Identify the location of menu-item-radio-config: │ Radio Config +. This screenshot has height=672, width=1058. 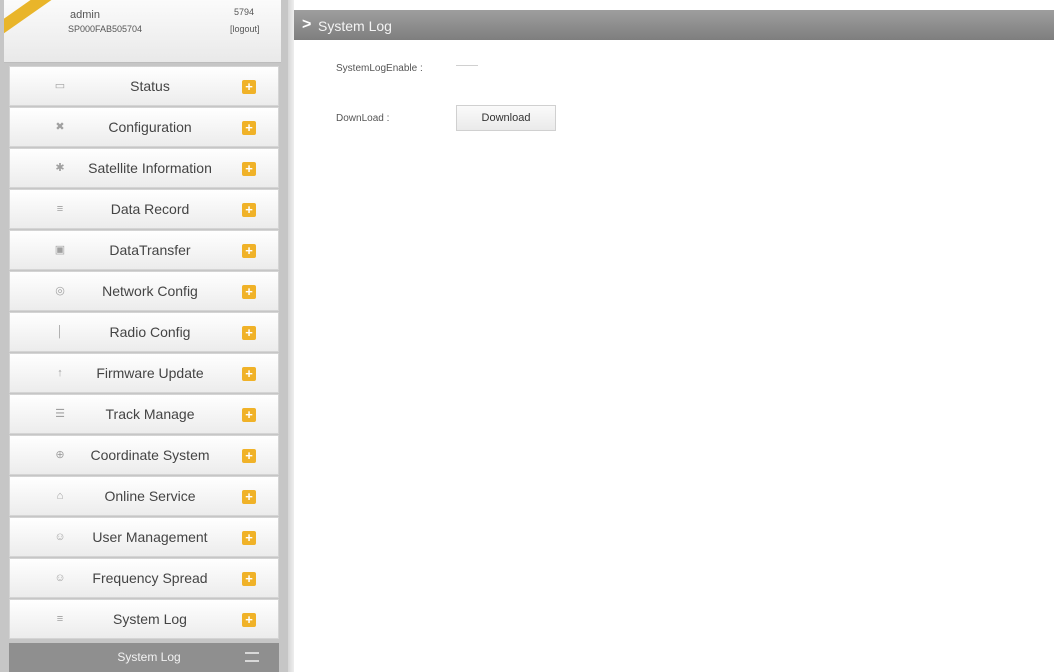
(144, 332).